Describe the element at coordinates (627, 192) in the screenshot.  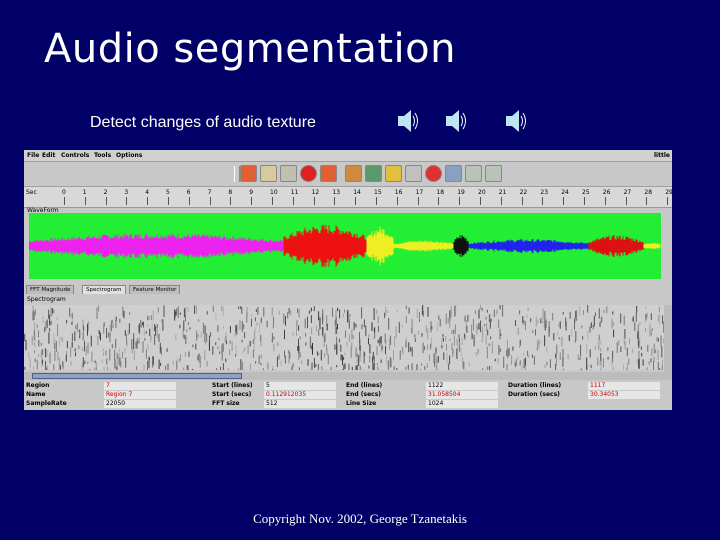
I see `ruler-tick-label: 27` at that location.